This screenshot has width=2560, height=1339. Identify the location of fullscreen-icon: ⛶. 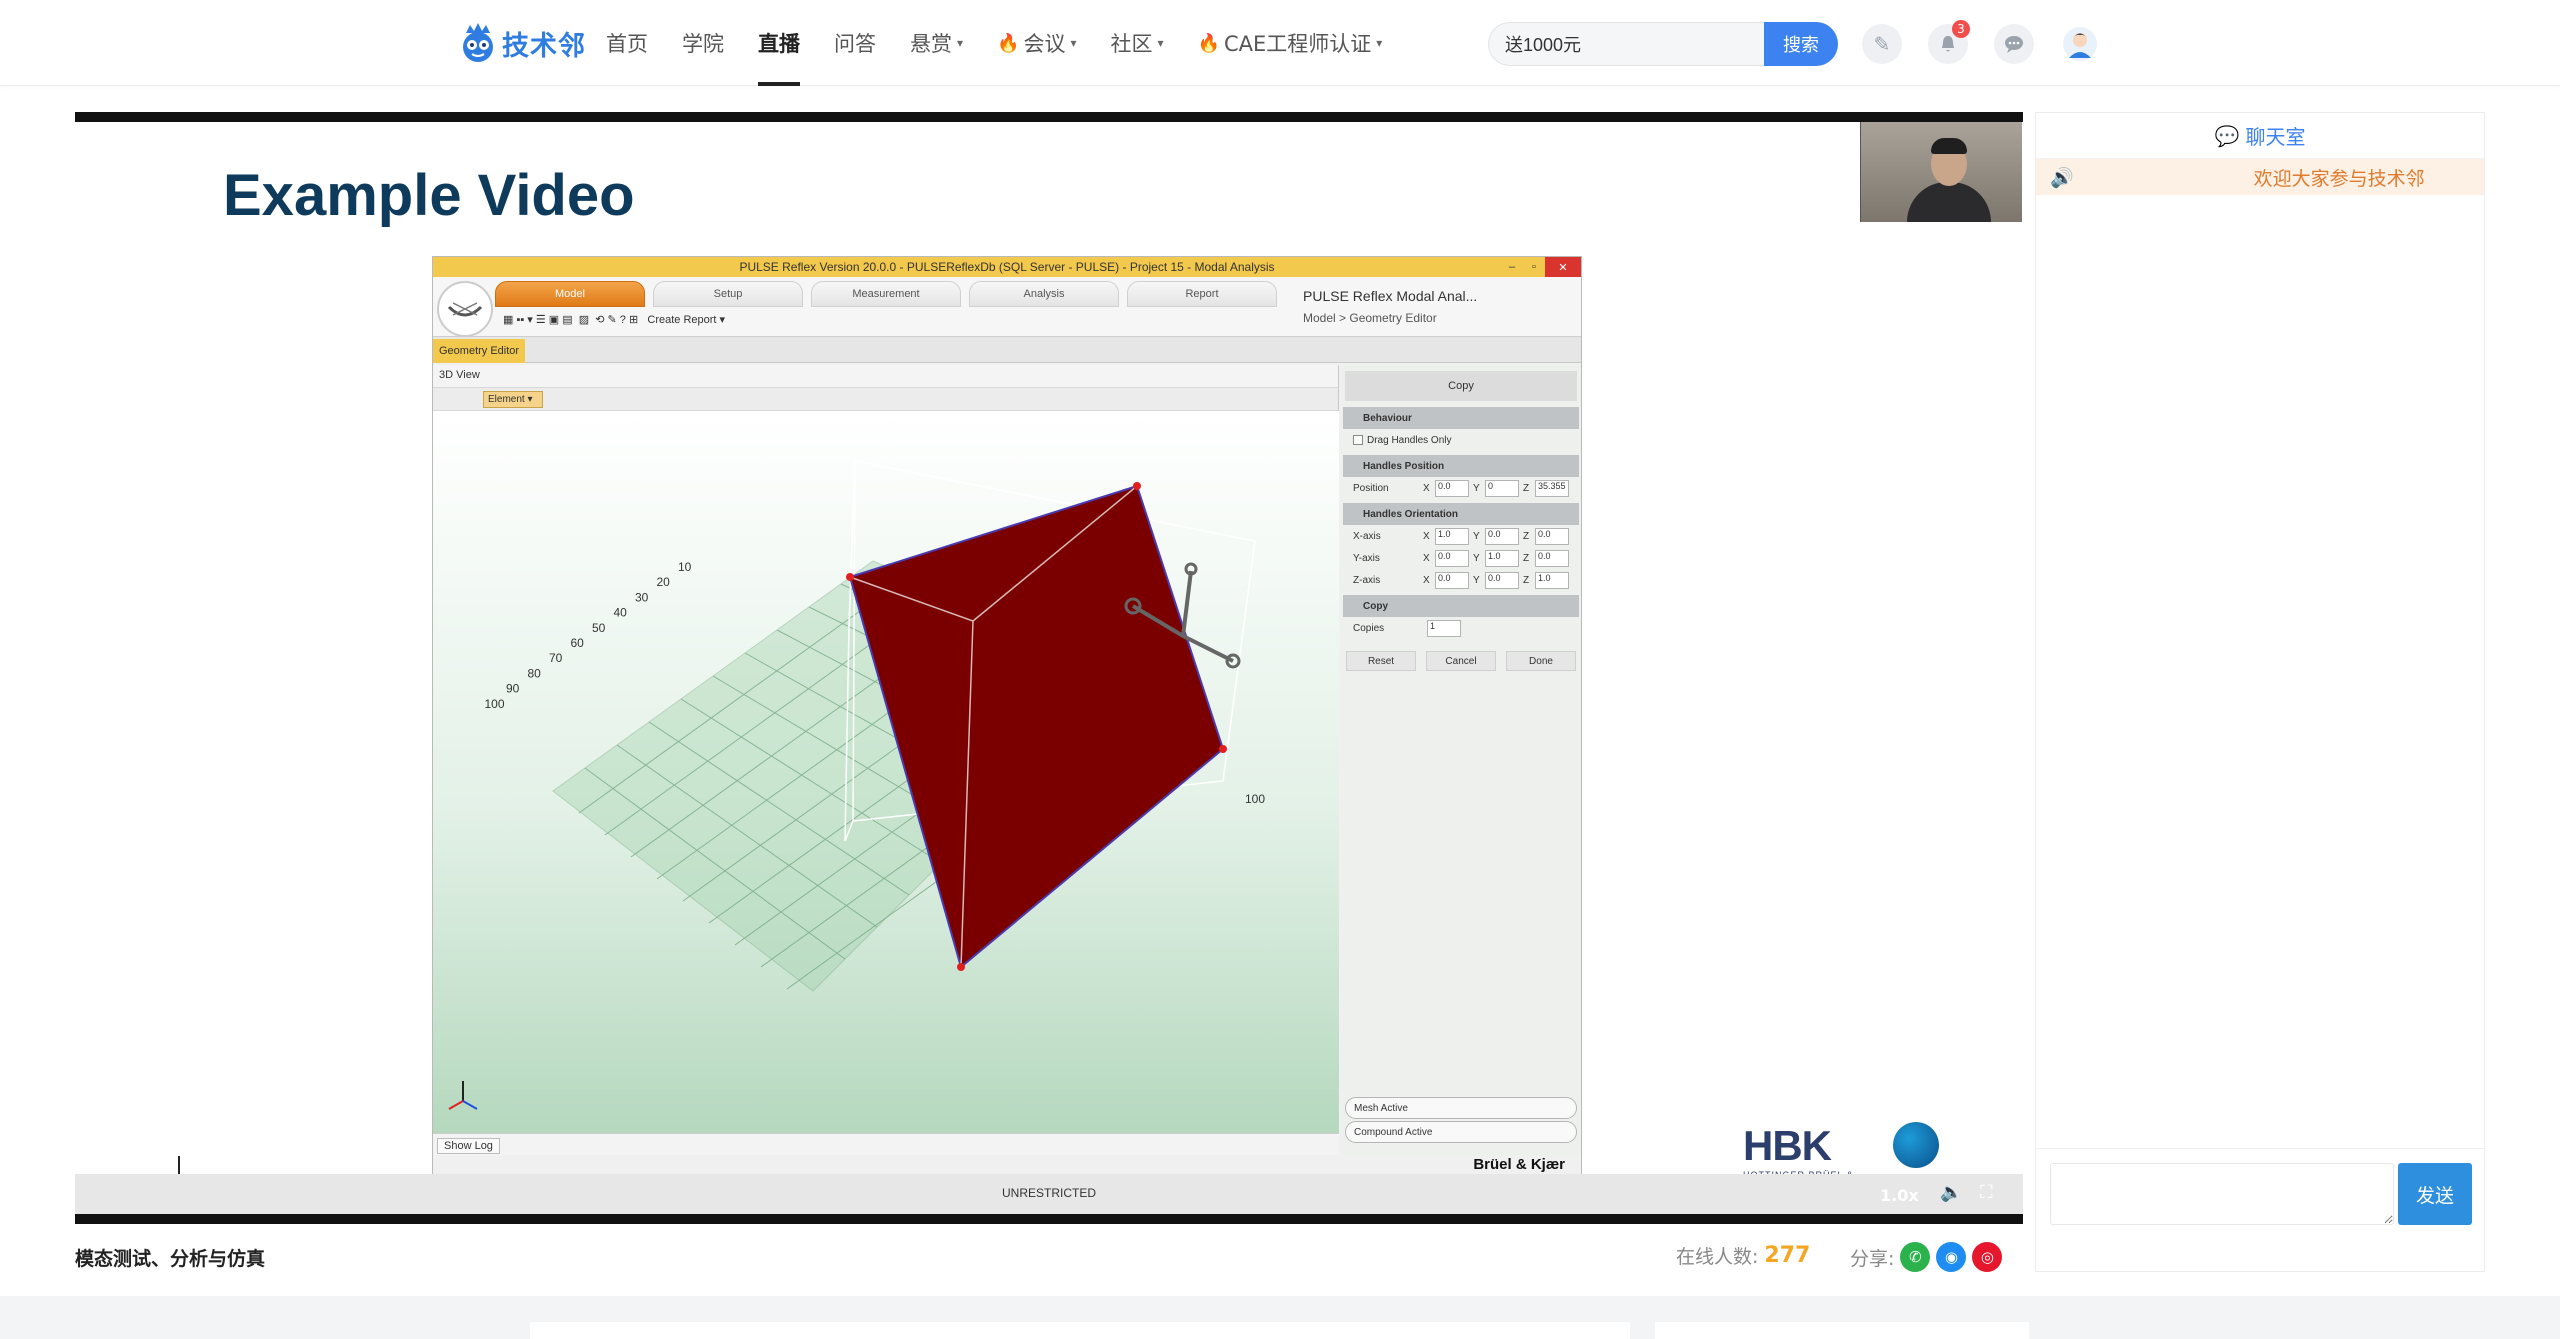
(1986, 1192).